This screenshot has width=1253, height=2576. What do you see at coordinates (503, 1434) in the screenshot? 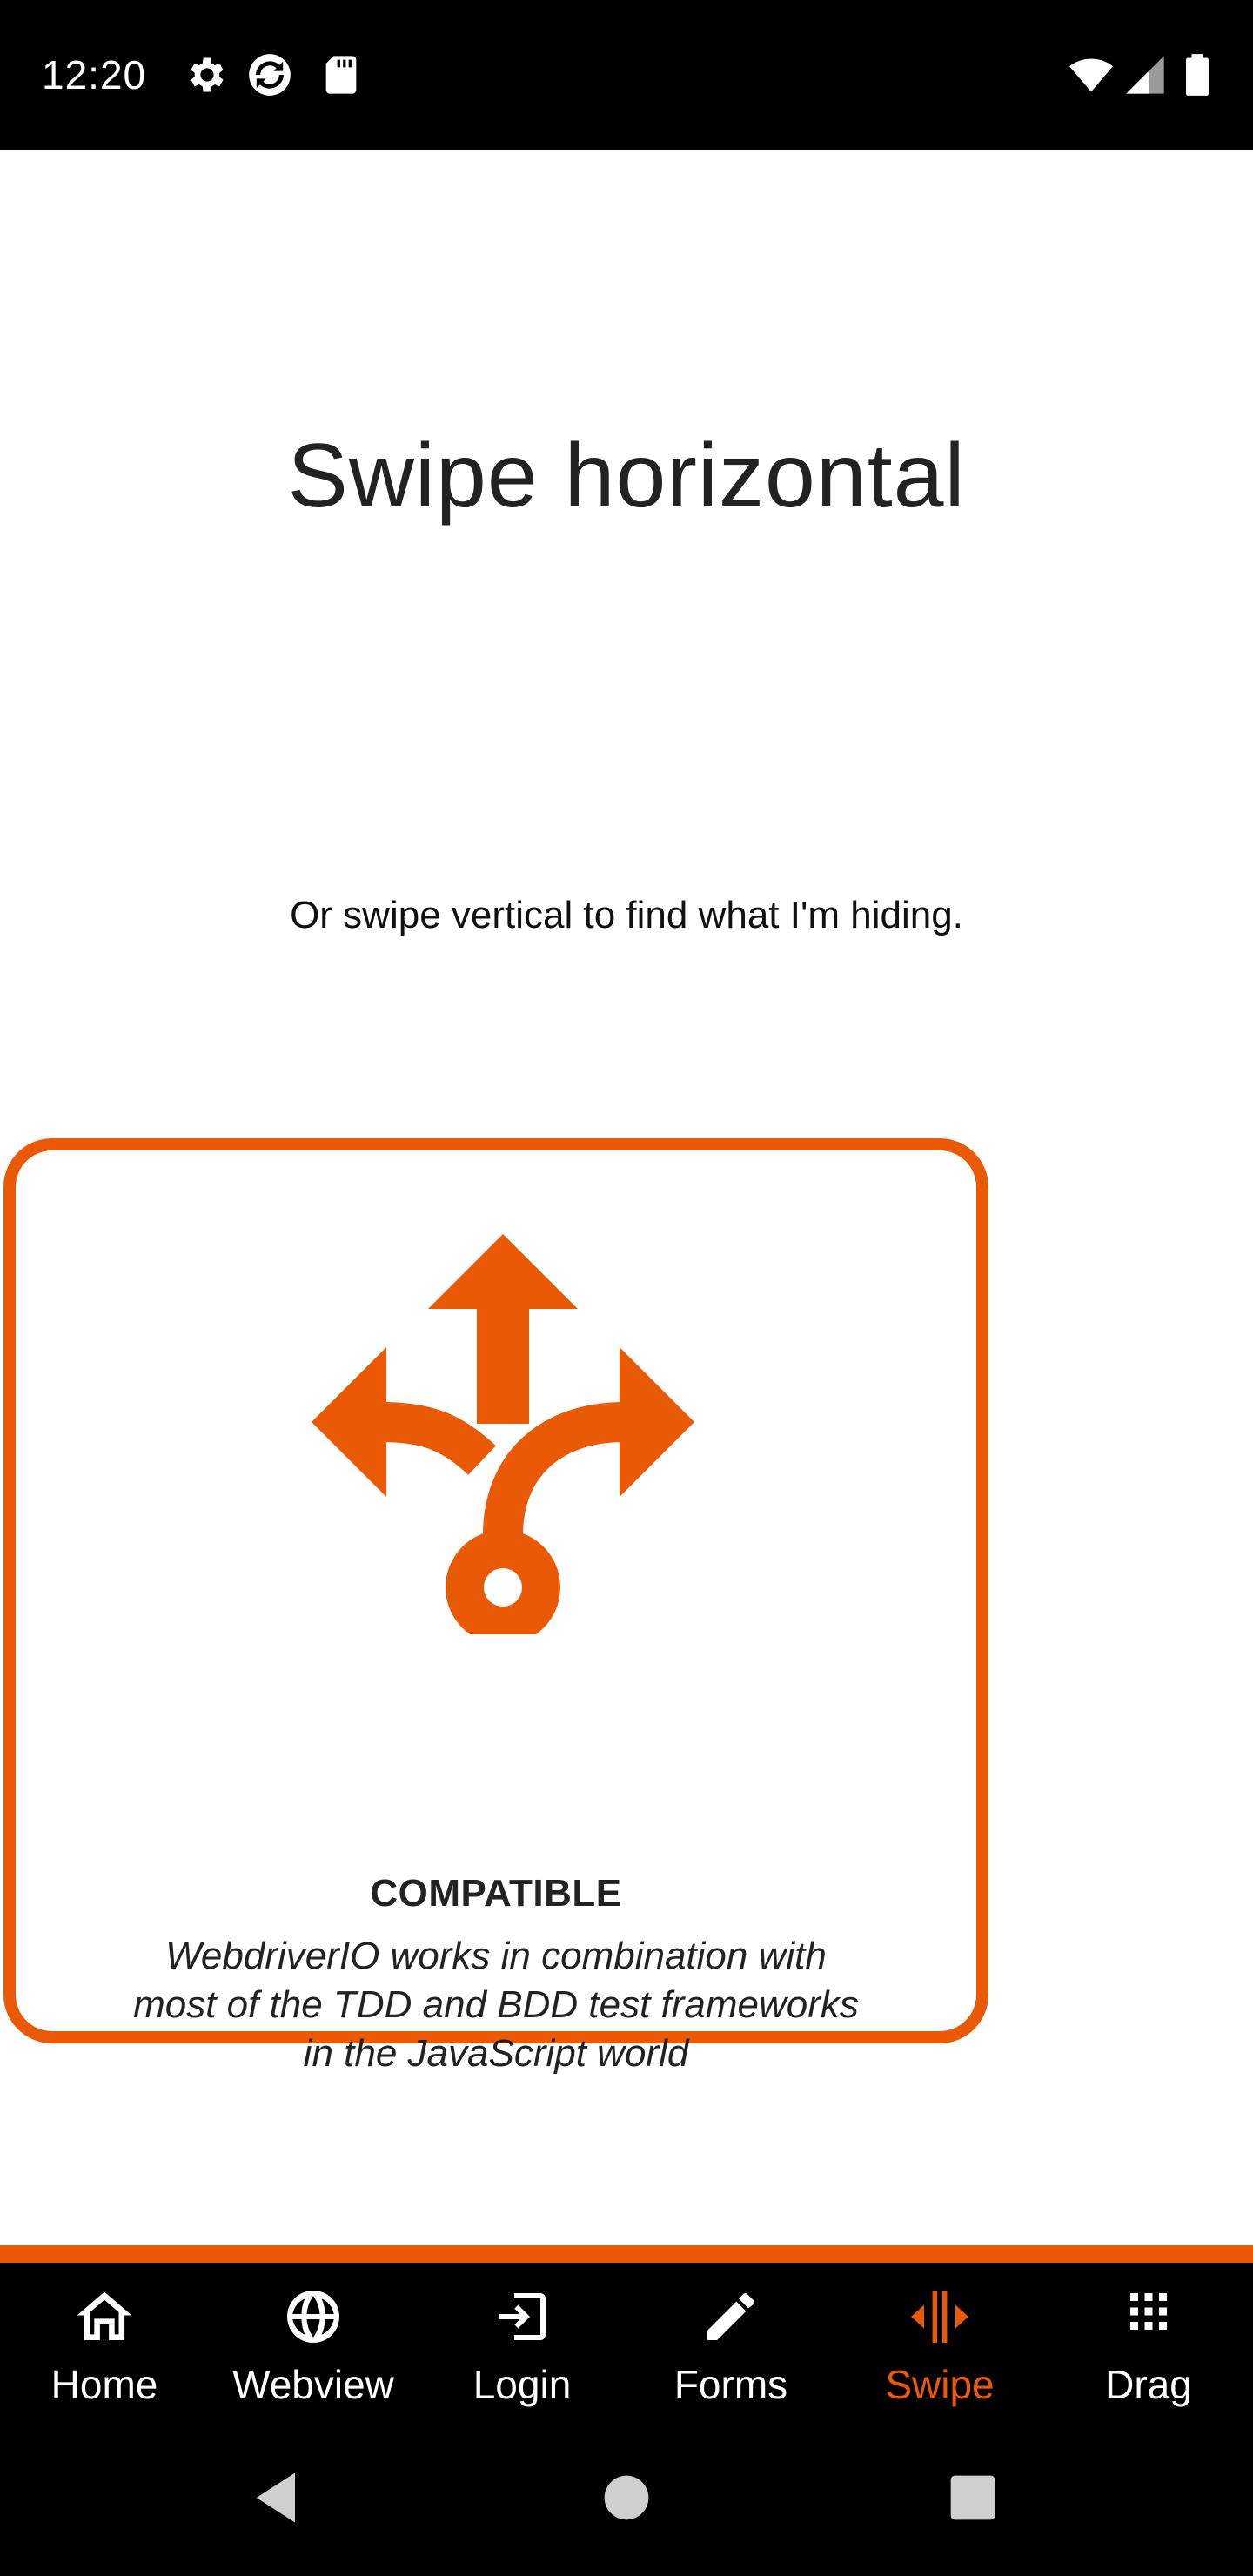
I see `split-arrows-icon` at bounding box center [503, 1434].